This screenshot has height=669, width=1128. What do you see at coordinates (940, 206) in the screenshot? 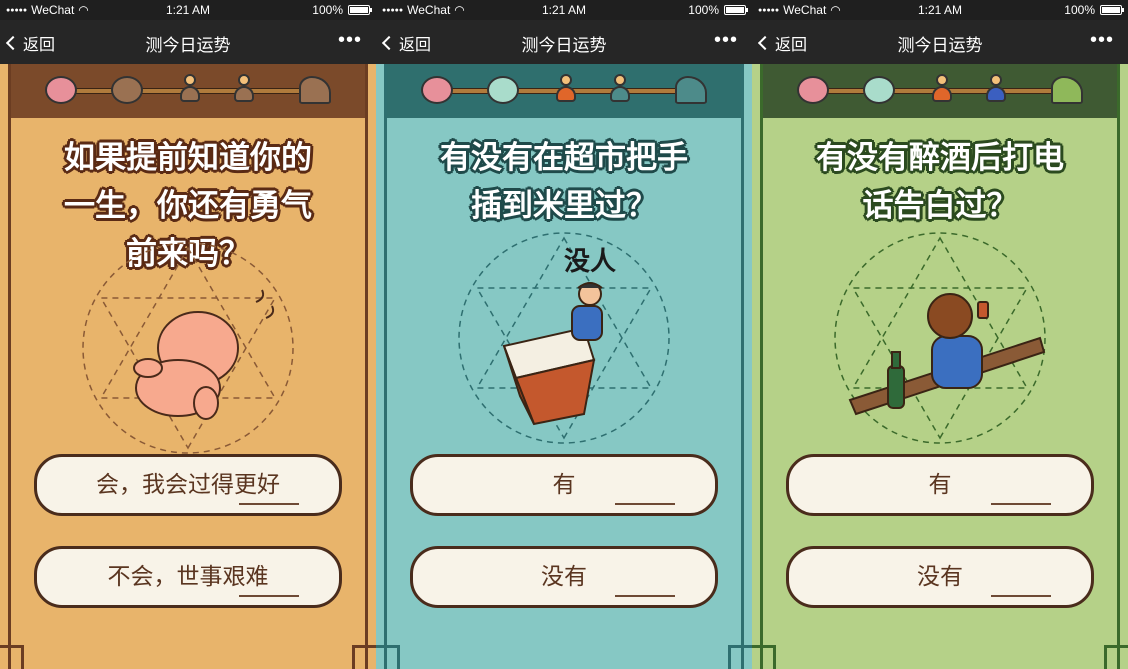
I see `question-line: 话告白过？` at bounding box center [940, 206].